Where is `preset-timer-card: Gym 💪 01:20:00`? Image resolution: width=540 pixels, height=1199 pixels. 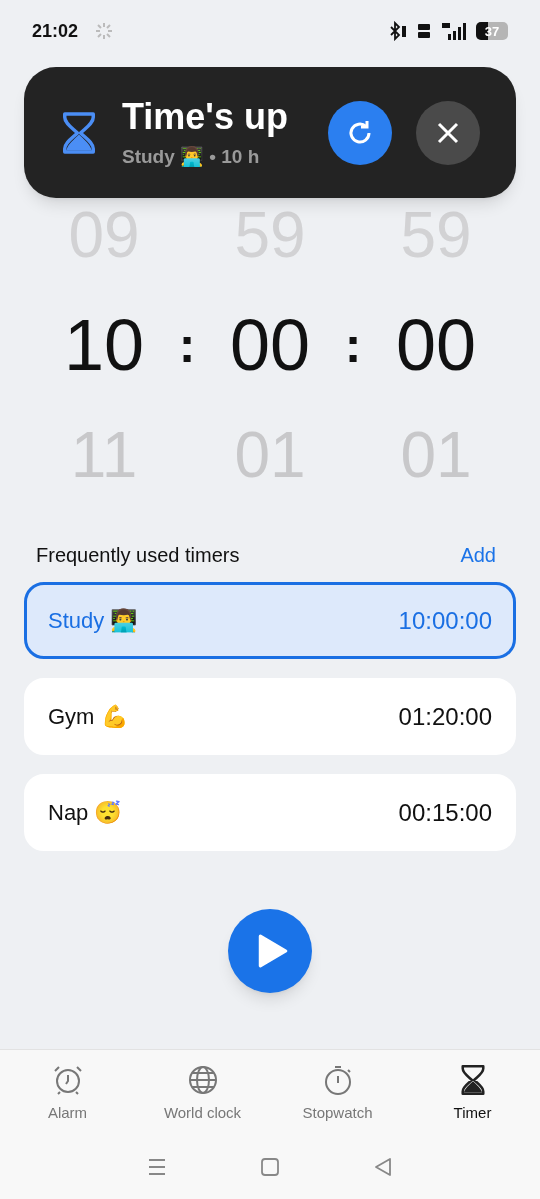 preset-timer-card: Gym 💪 01:20:00 is located at coordinates (270, 716).